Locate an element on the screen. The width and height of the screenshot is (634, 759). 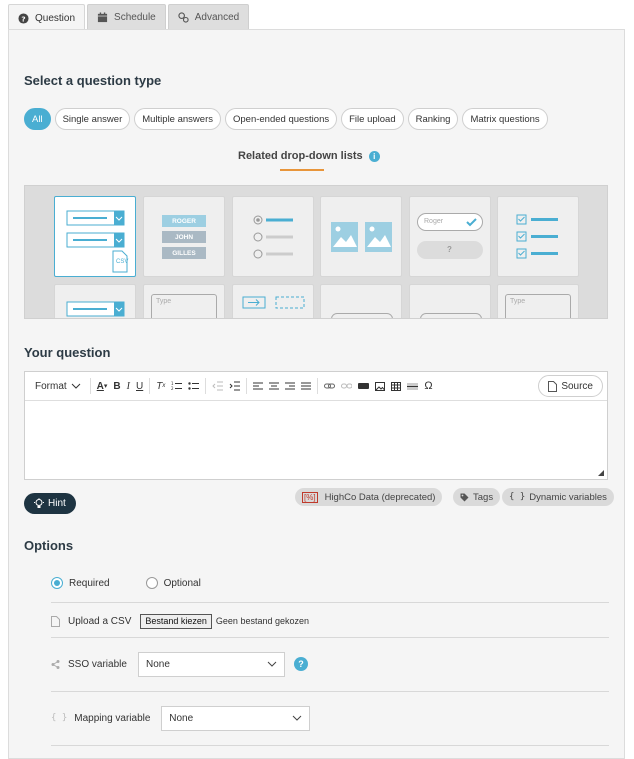
lightbulb-icon is located at coordinates (39, 503).